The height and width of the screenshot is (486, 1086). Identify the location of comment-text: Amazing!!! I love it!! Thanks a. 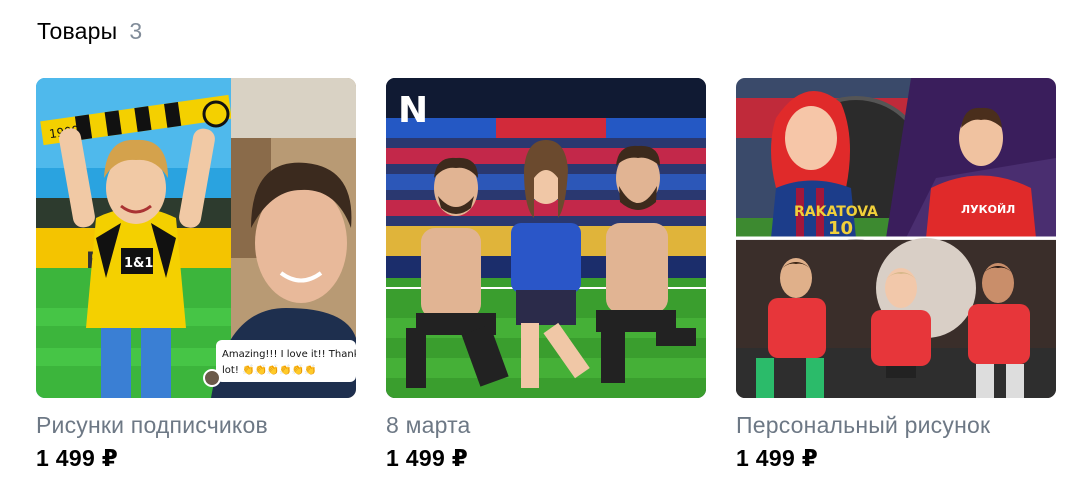
(289, 354).